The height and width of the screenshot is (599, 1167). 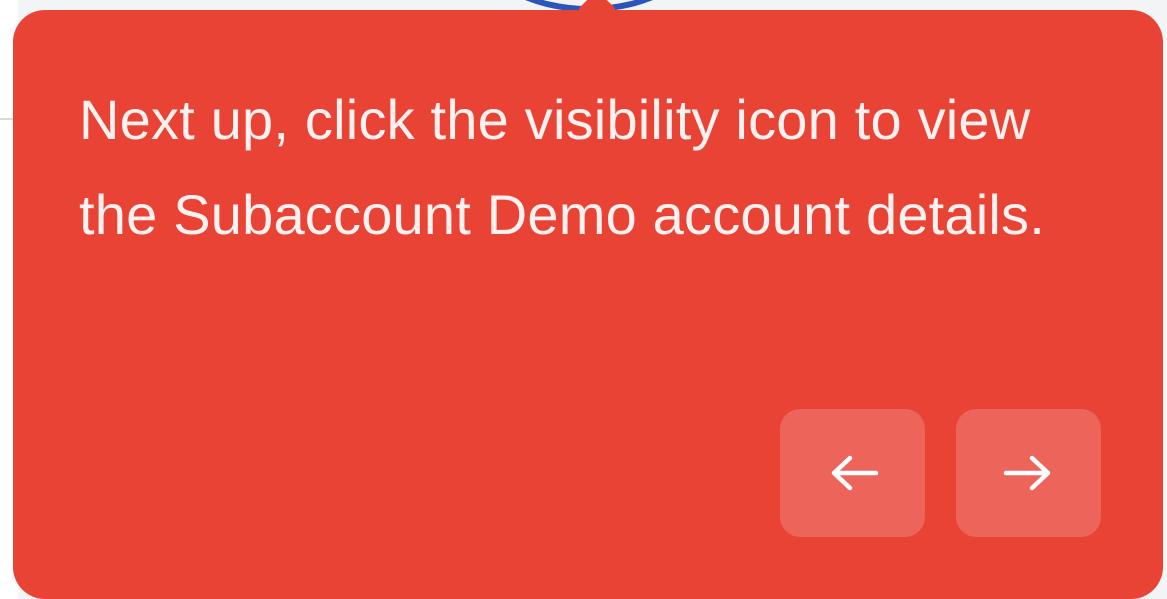 I want to click on next-step-button, so click(x=1028, y=473).